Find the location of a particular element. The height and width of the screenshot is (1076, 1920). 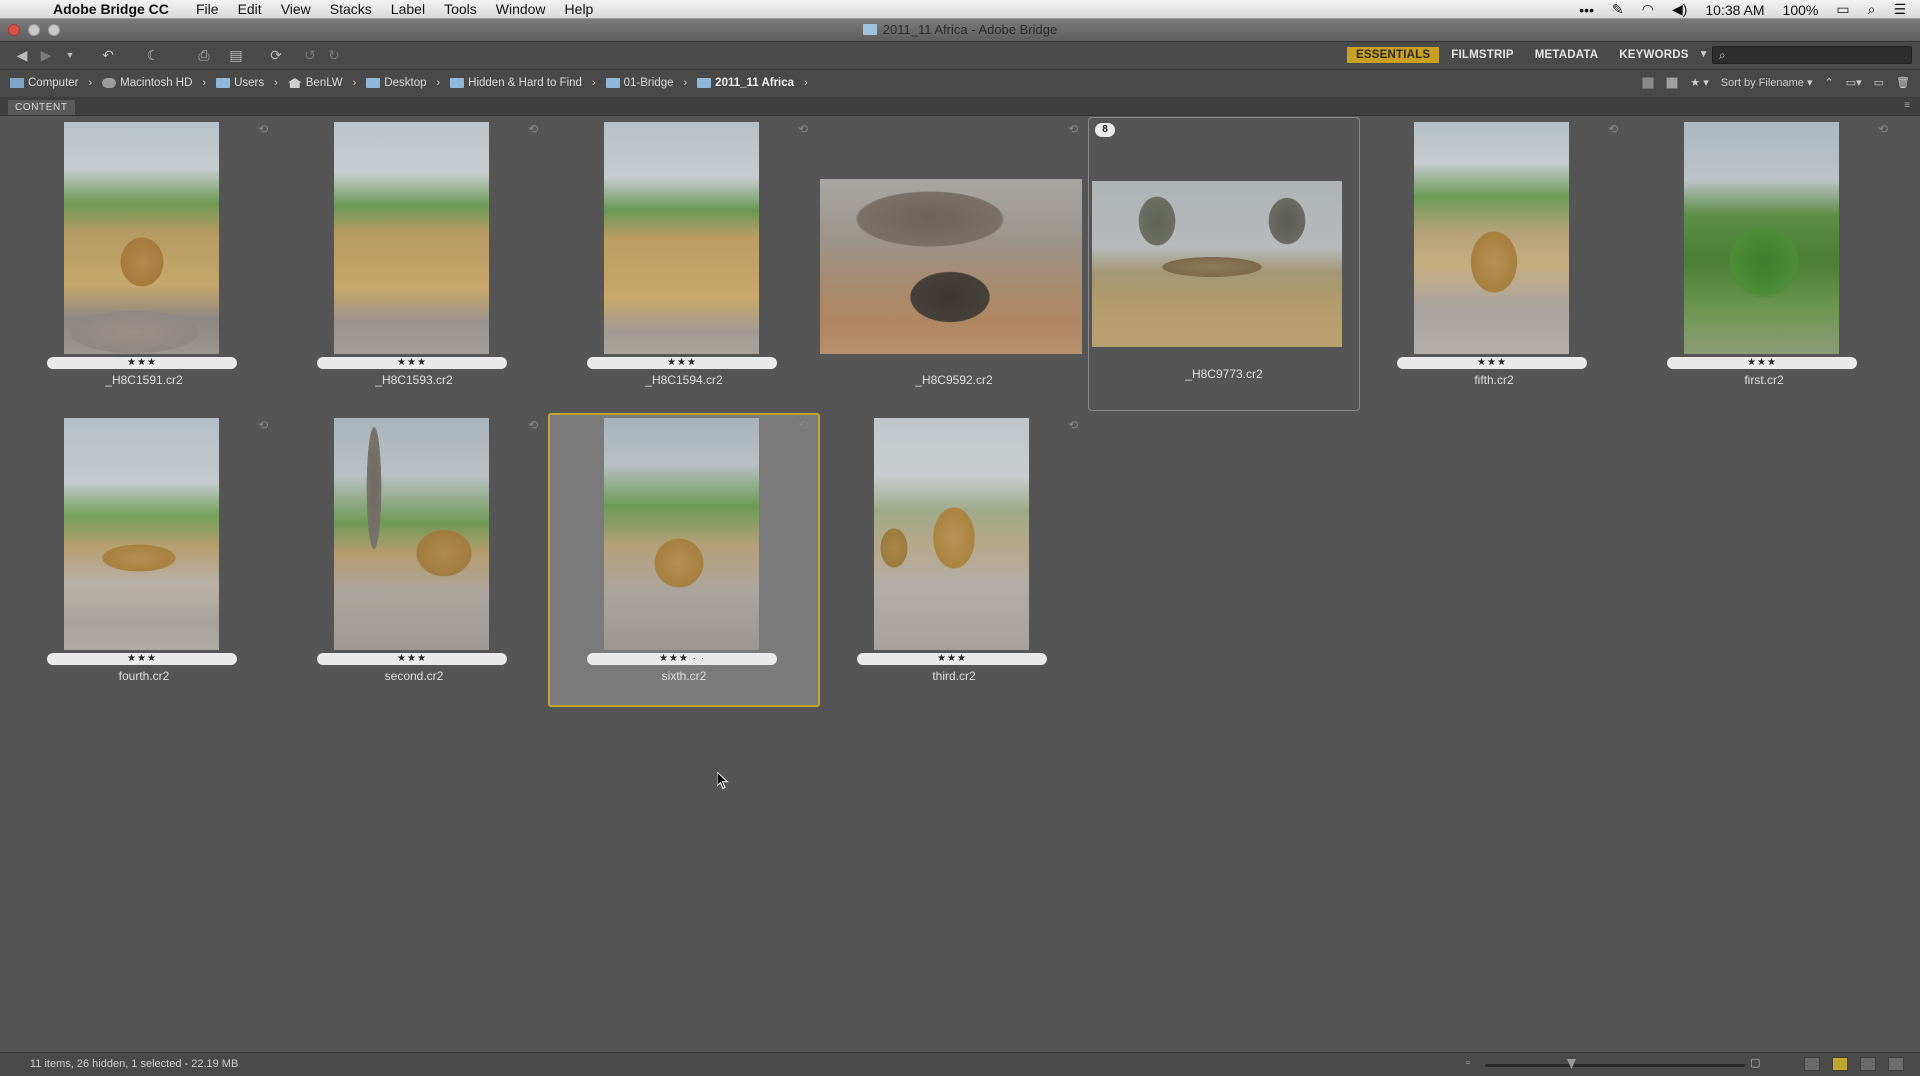

menu-file: File is located at coordinates (207, 9).